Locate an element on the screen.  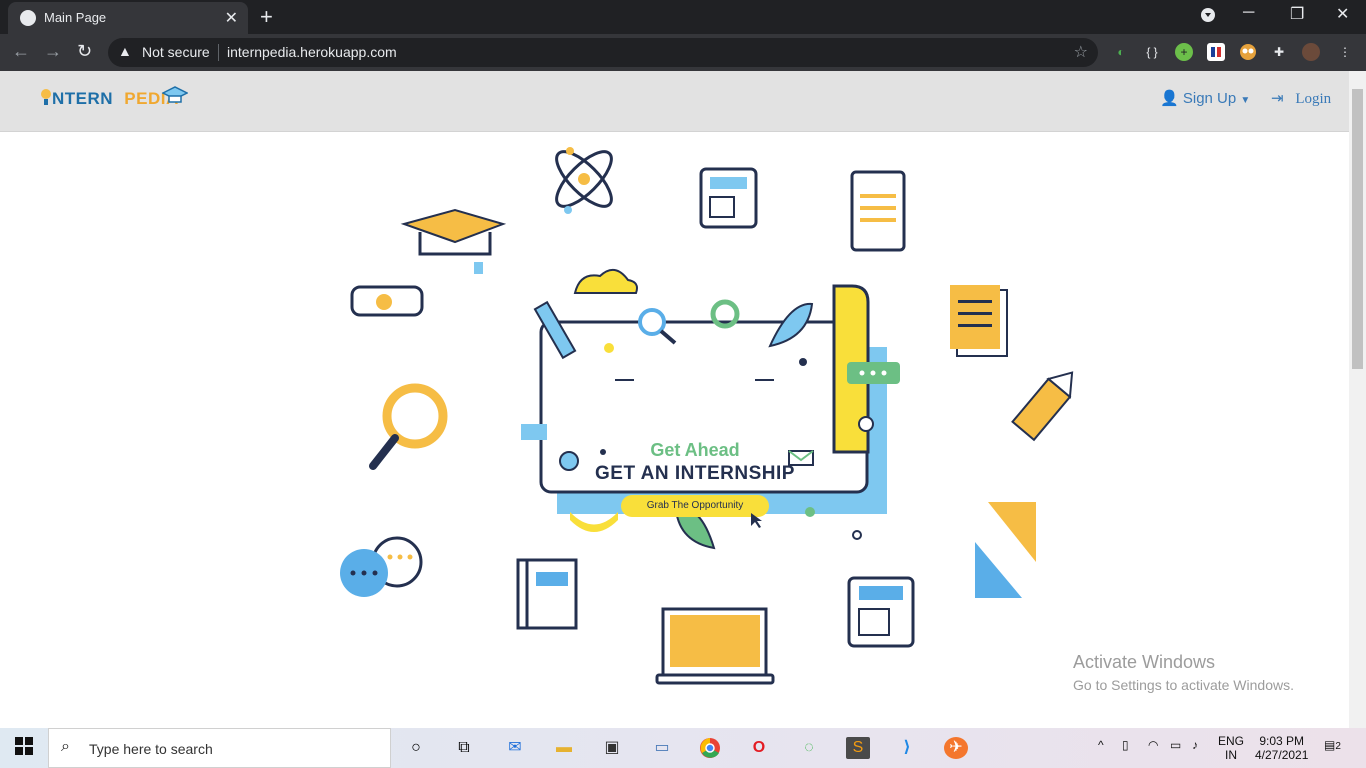
new-tab-button: + is located at coordinates (266, 17).